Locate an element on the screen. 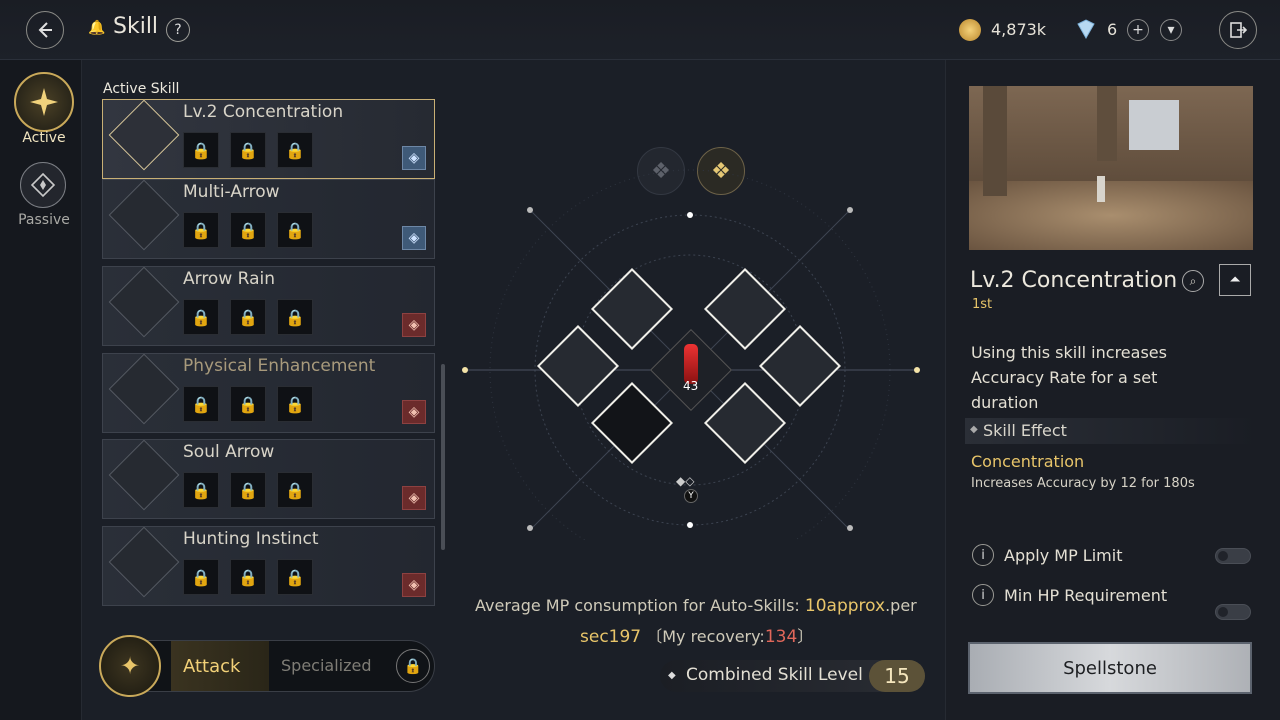  spellstone-button: Spellstone is located at coordinates (1110, 668).